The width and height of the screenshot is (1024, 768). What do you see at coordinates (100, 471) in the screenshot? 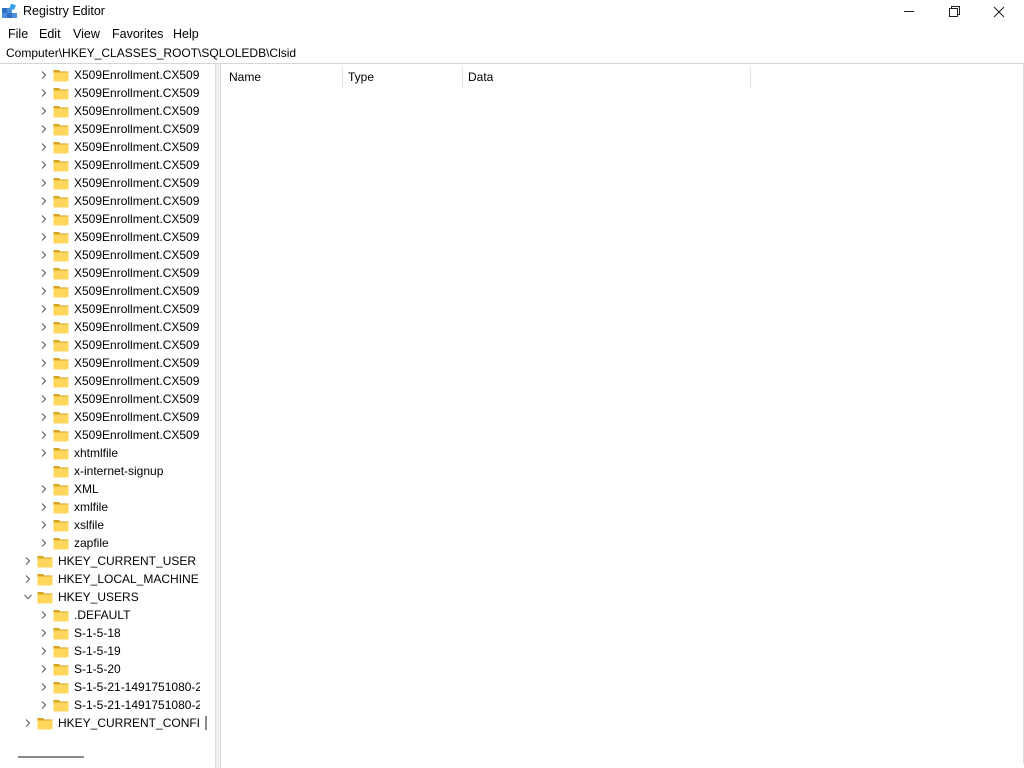
I see `tree-node: x-internet-signup` at bounding box center [100, 471].